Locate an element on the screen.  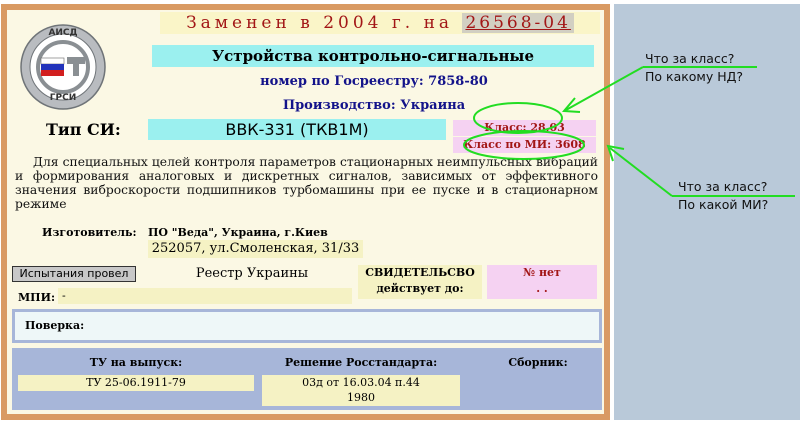
annotation-nd-line2: По какому НД? is located at coordinates (694, 76).